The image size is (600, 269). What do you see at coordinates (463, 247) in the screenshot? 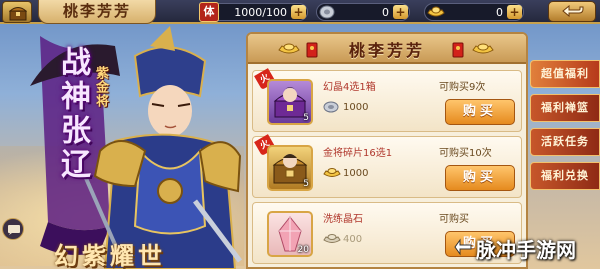
I see `watermark-logo-icon` at bounding box center [463, 247].